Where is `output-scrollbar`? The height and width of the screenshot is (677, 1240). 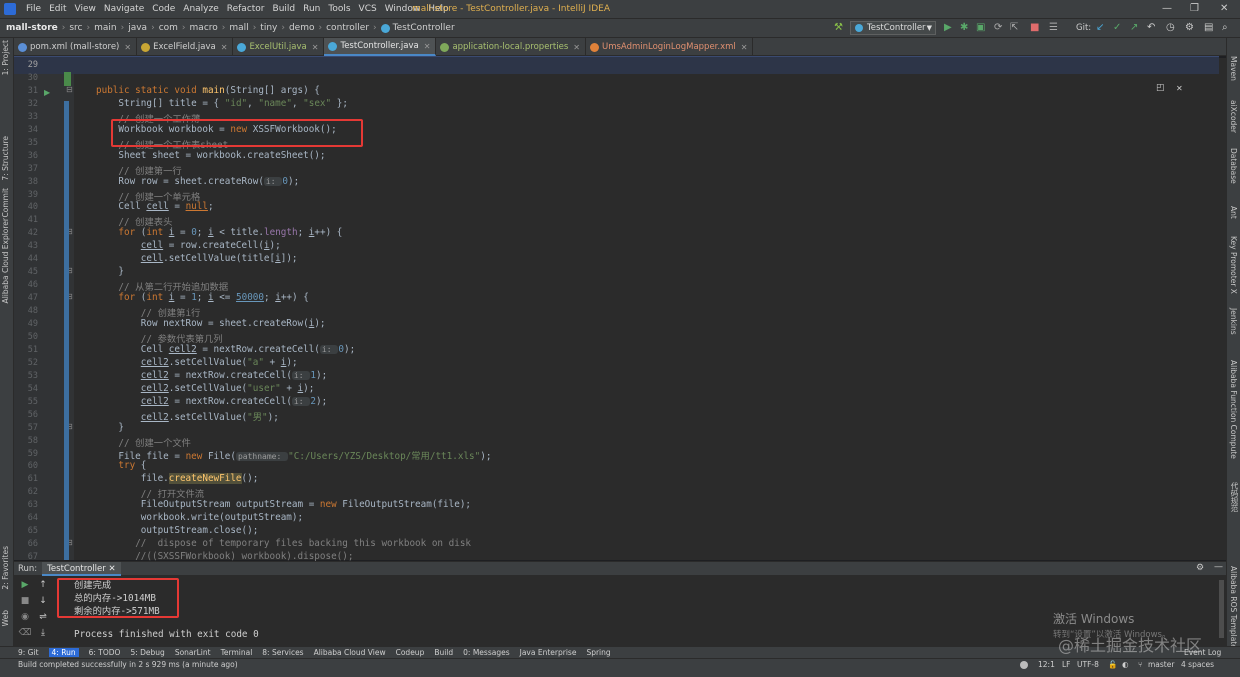
output-scrollbar is located at coordinates (1221, 609).